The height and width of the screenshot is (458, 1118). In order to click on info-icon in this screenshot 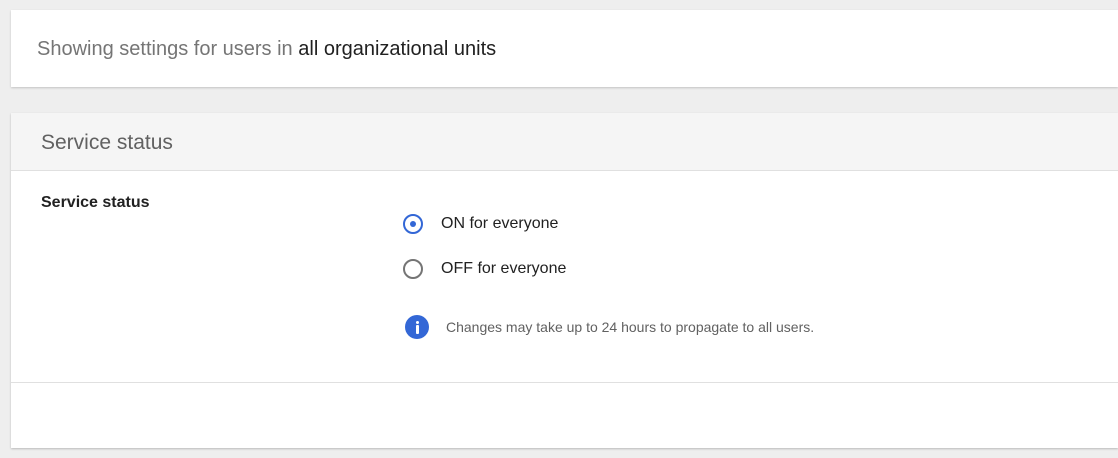, I will do `click(417, 327)`.